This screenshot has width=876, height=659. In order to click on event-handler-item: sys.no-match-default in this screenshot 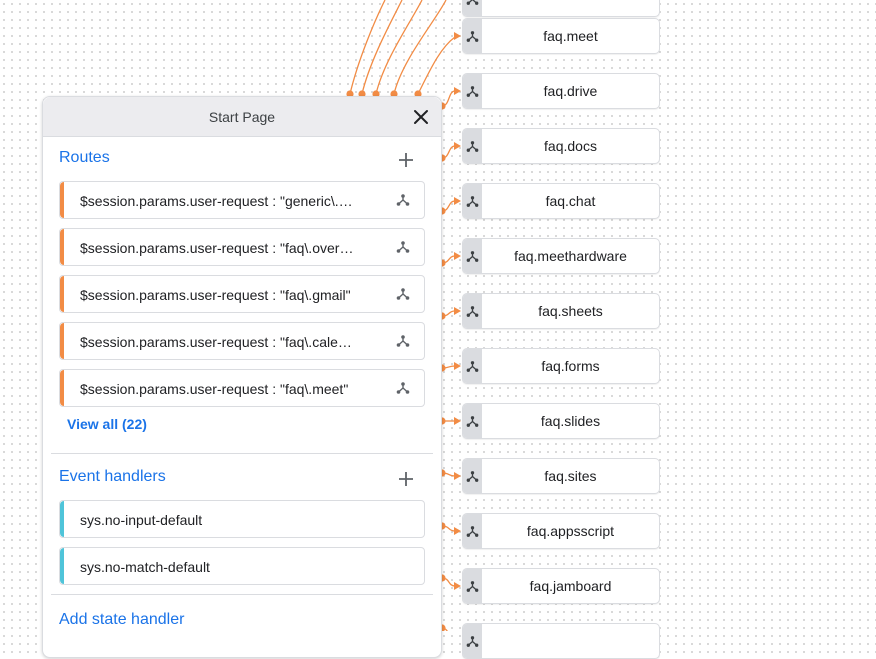, I will do `click(242, 566)`.